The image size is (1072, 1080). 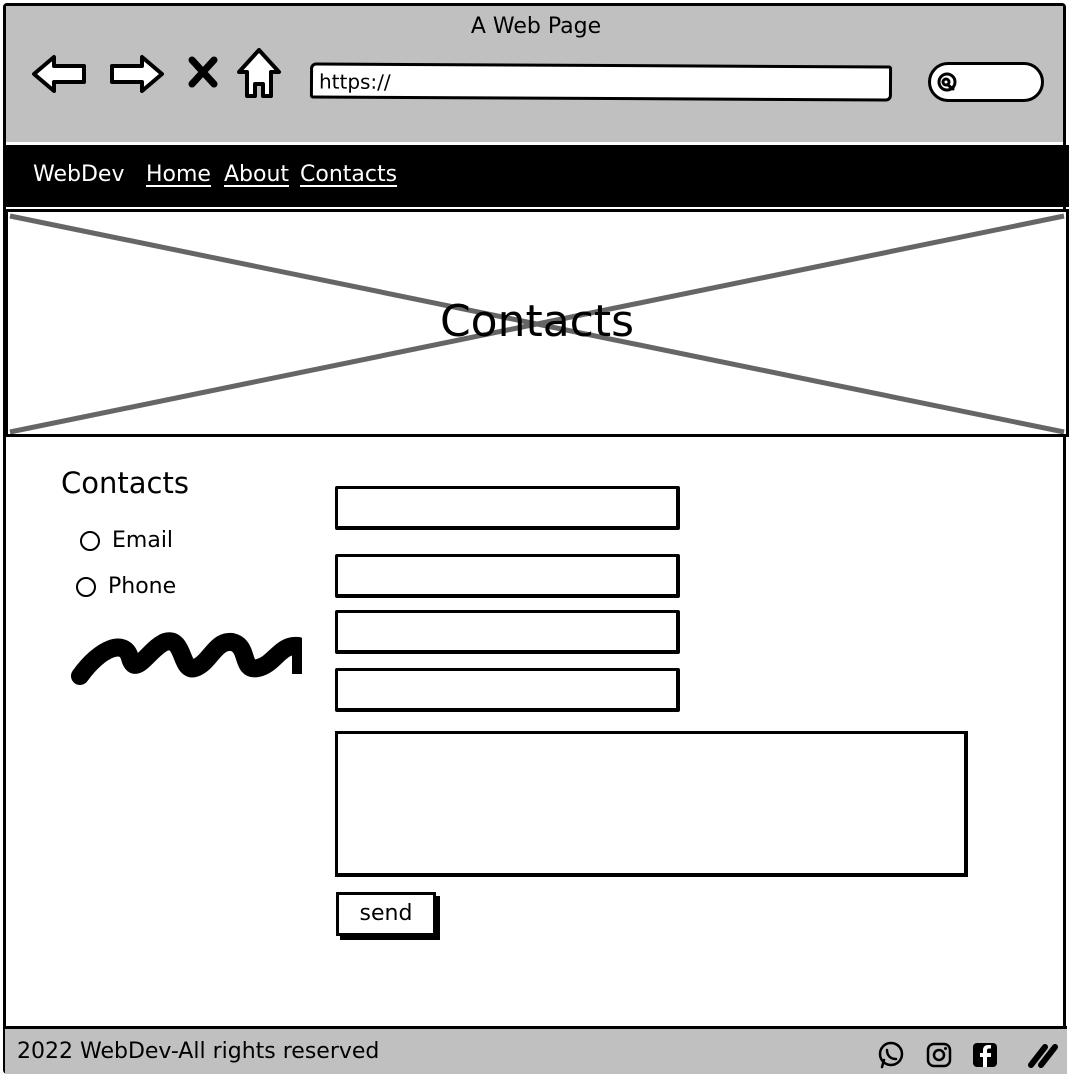 I want to click on window-title: A Web Page, so click(x=536, y=26).